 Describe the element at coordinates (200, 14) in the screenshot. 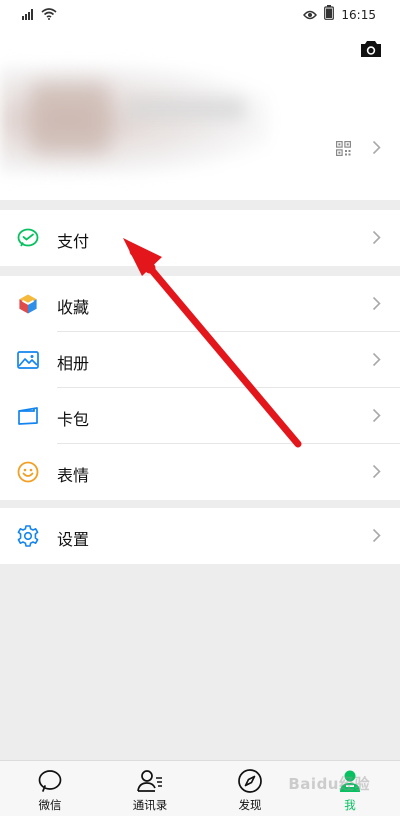

I see `status-bar: 16:15` at that location.